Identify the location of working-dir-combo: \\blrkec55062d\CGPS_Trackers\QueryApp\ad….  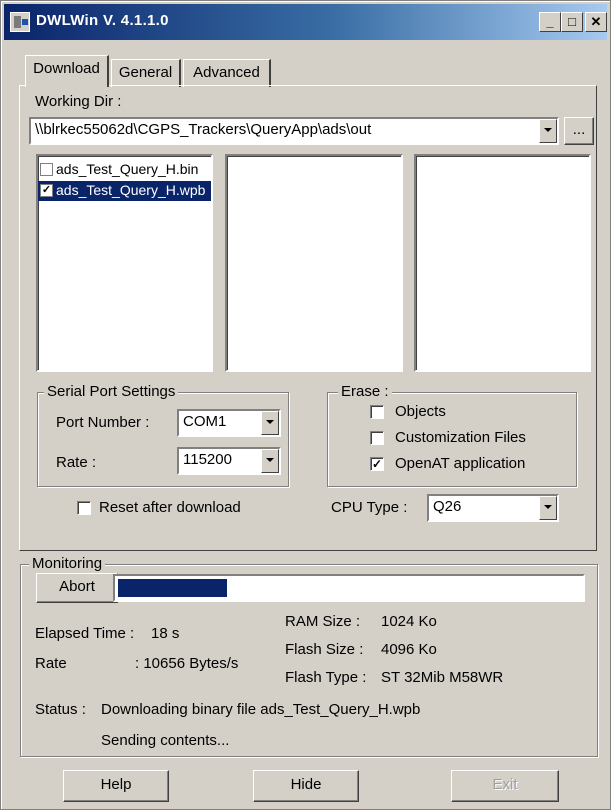
(294, 131).